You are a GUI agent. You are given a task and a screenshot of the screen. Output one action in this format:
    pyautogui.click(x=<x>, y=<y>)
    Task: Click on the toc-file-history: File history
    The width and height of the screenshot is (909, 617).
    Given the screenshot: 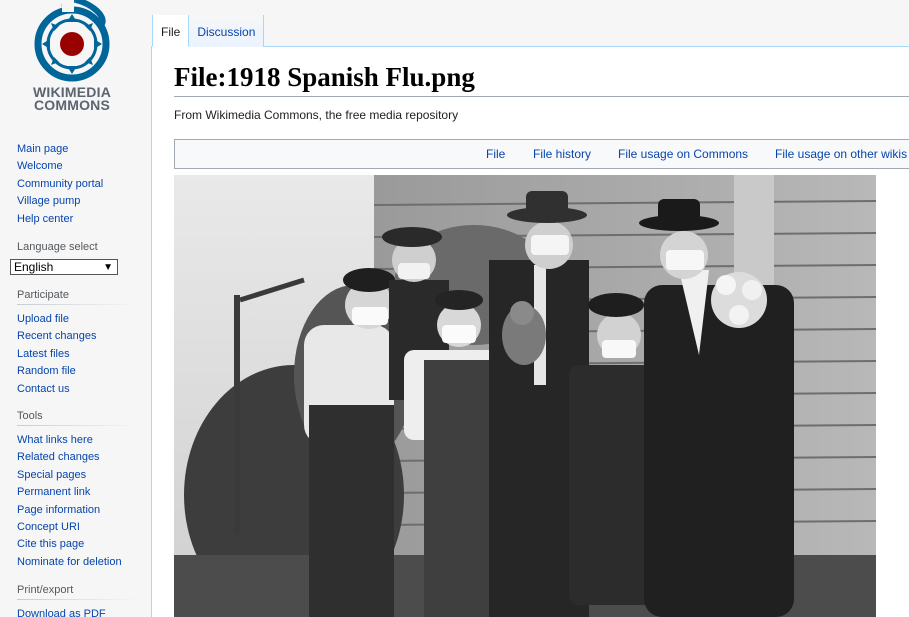 What is the action you would take?
    pyautogui.click(x=562, y=154)
    